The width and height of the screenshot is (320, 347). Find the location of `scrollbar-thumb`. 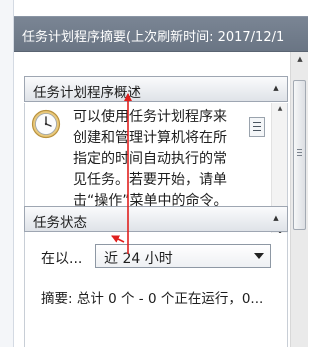

scrollbar-thumb is located at coordinates (299, 155).